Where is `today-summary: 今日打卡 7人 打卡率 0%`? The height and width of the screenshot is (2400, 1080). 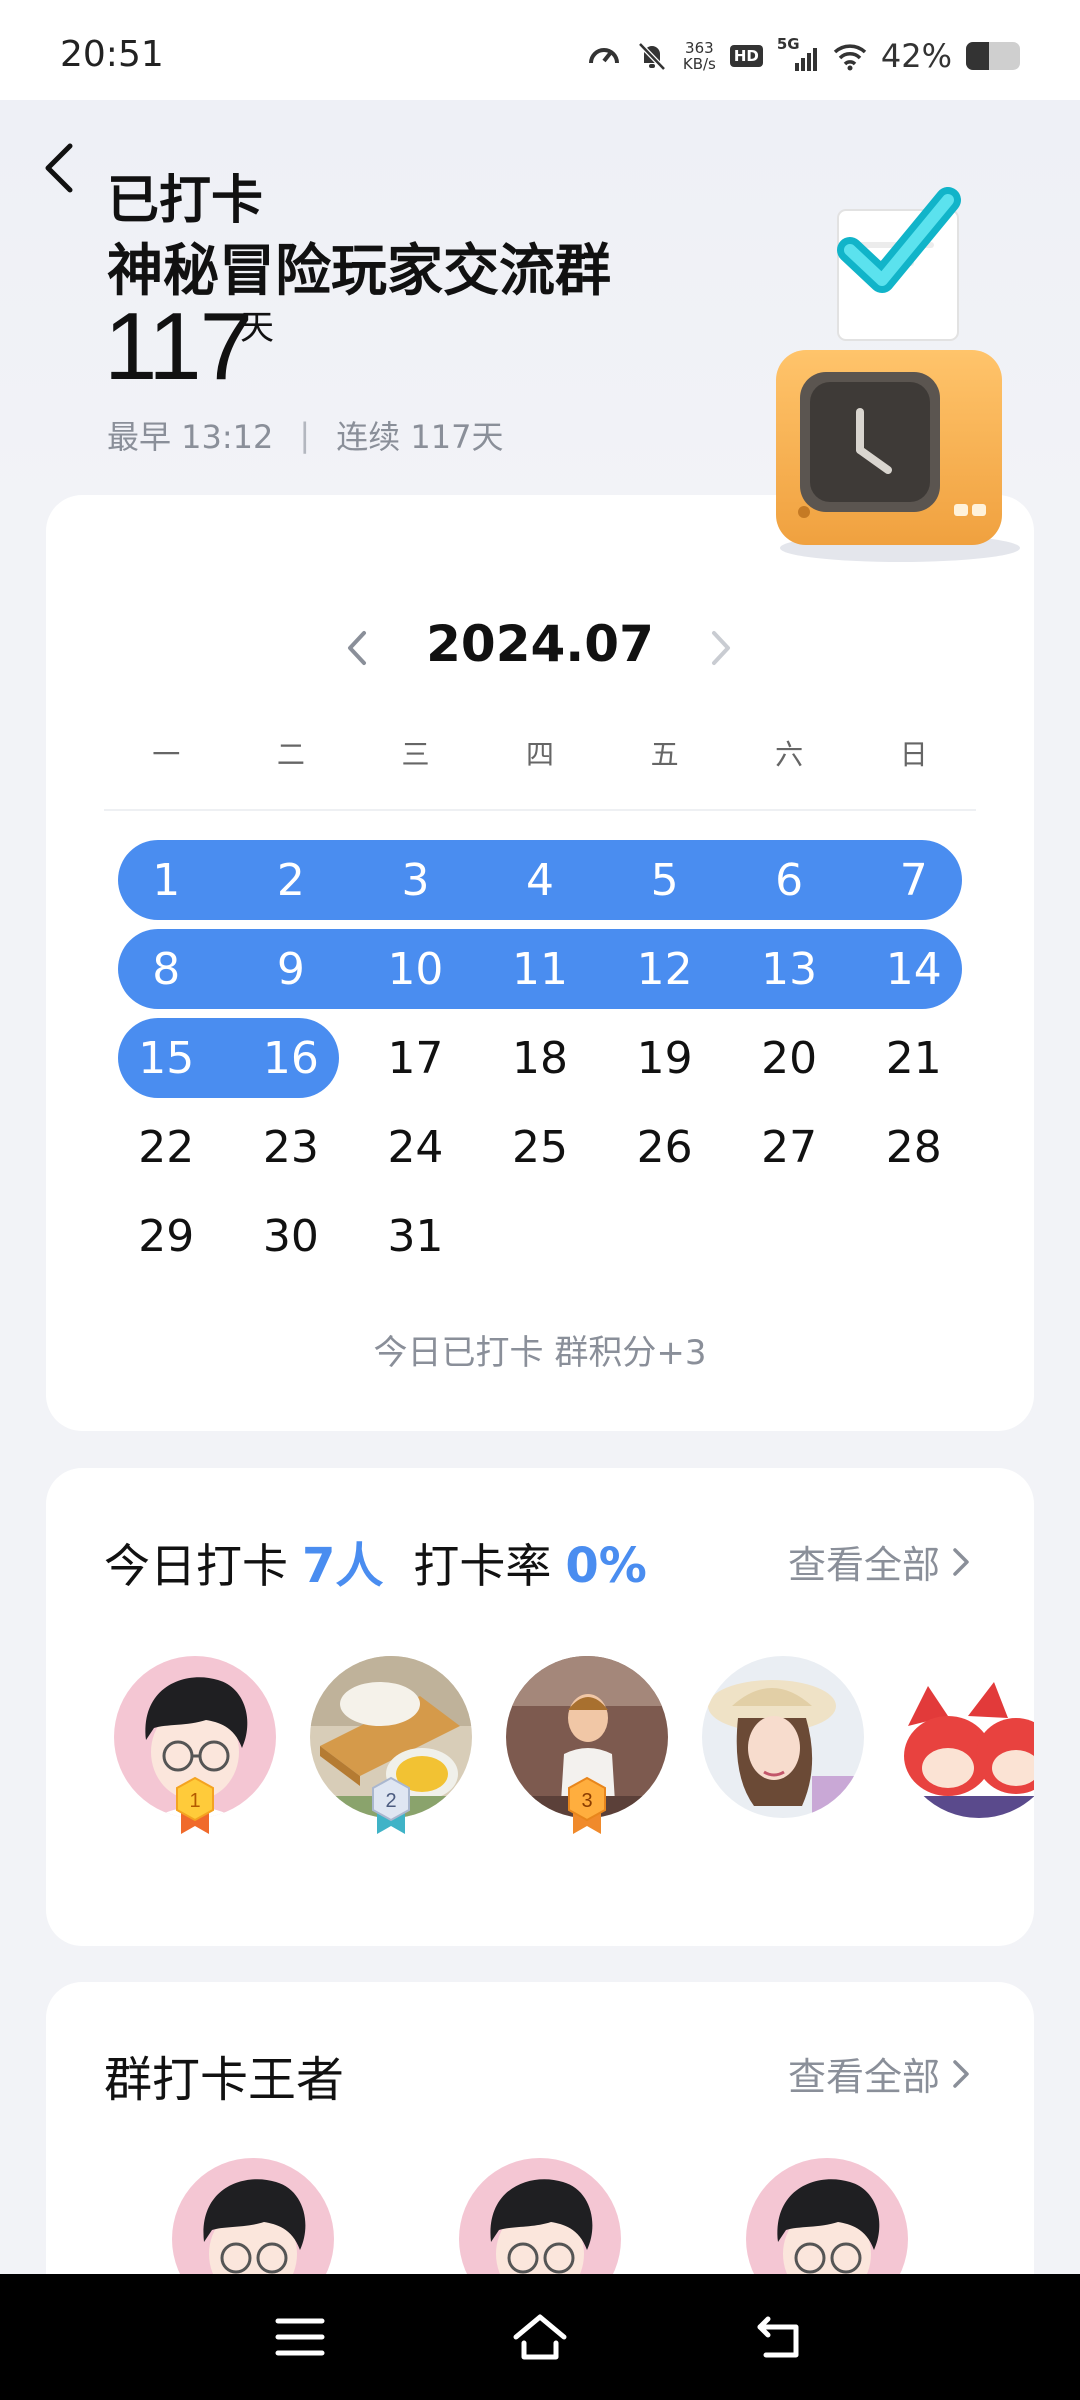 today-summary: 今日打卡 7人 打卡率 0% is located at coordinates (375, 1561).